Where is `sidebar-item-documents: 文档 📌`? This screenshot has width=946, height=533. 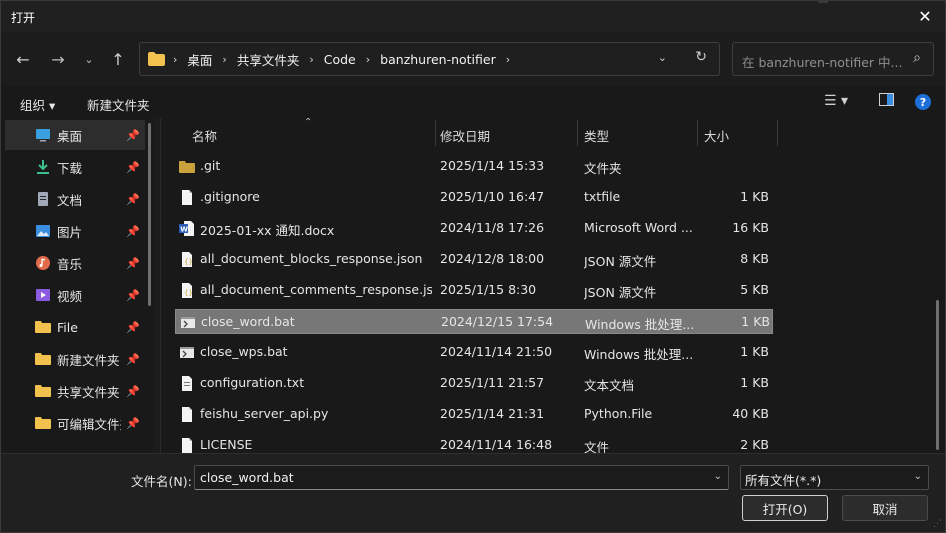
sidebar-item-documents: 文档 📌 is located at coordinates (75, 199).